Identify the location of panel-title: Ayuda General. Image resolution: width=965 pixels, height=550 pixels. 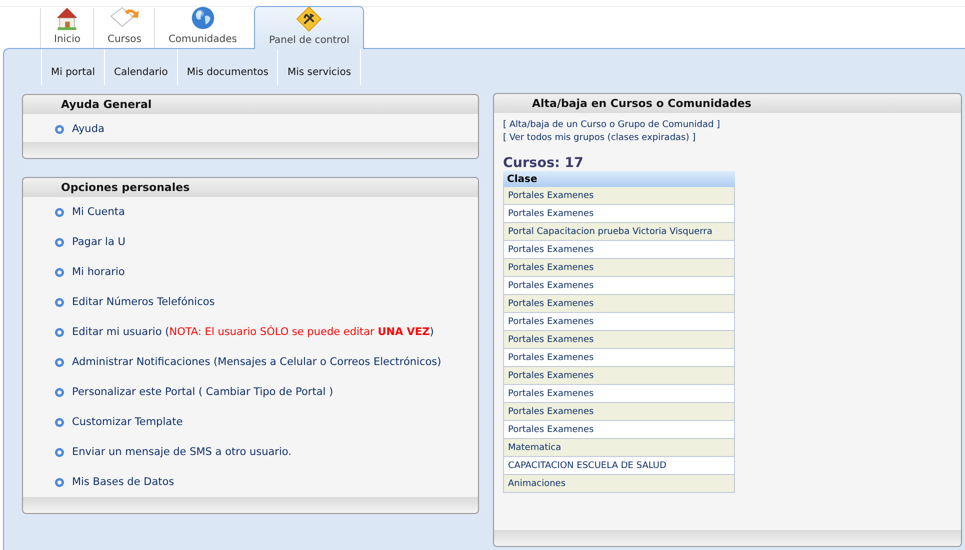
(106, 104).